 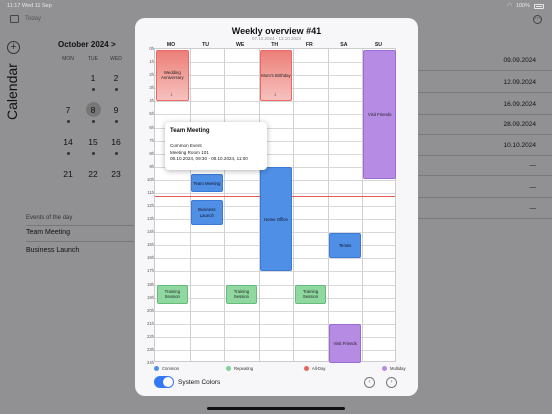 What do you see at coordinates (522, 6) in the screenshot?
I see `battery-percent: 100%` at bounding box center [522, 6].